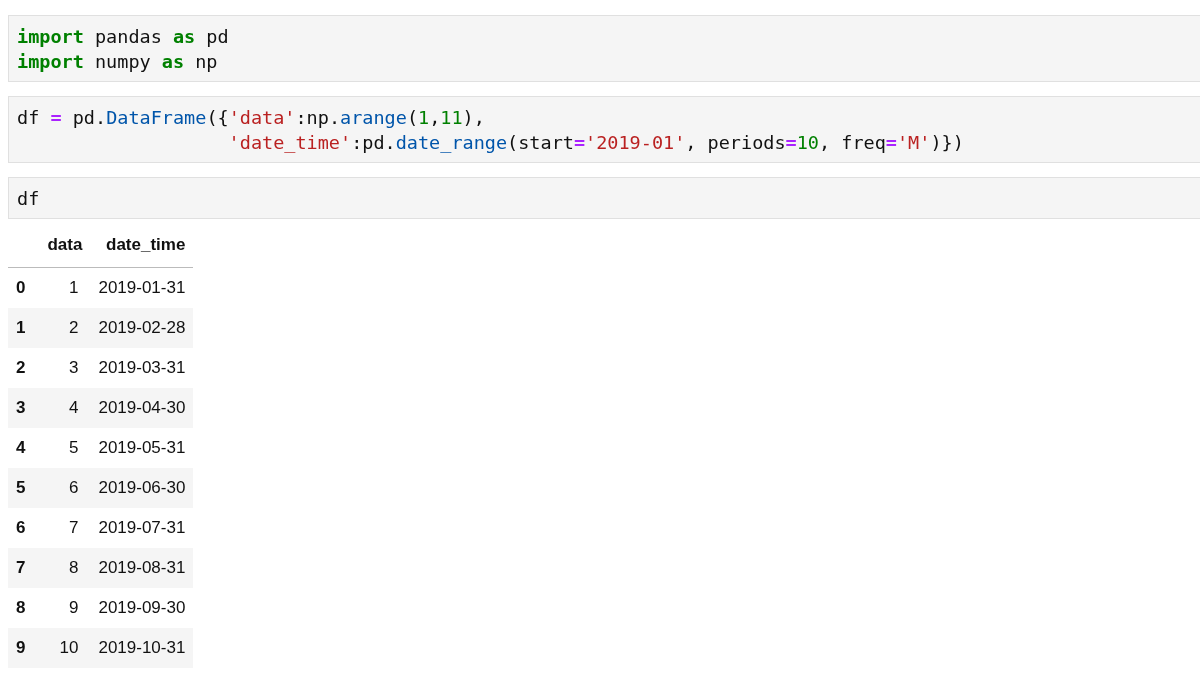  I want to click on table-cell: 2019-02-28, so click(142, 328).